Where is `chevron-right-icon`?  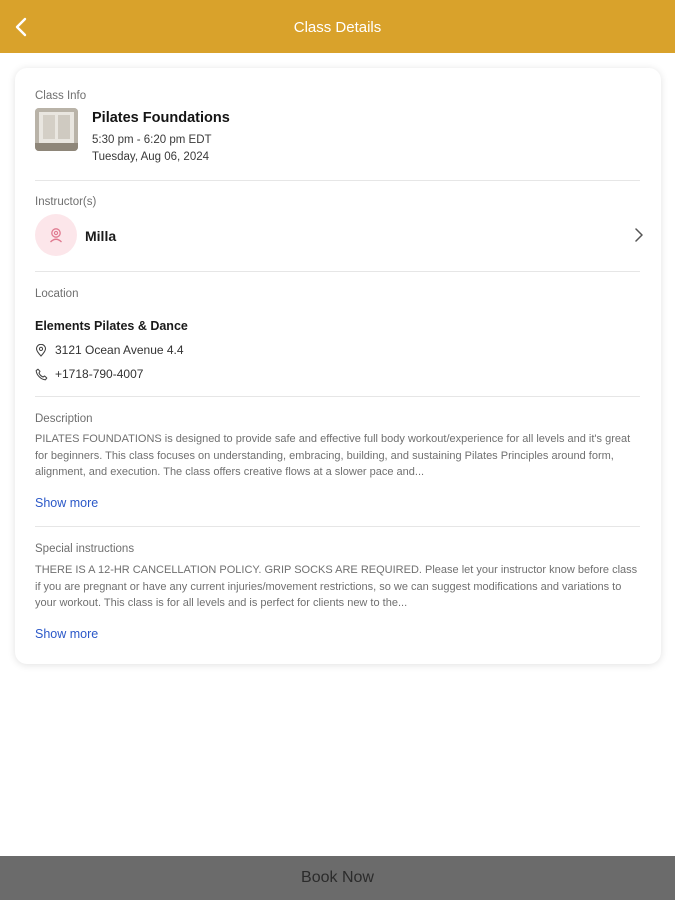
chevron-right-icon is located at coordinates (639, 235).